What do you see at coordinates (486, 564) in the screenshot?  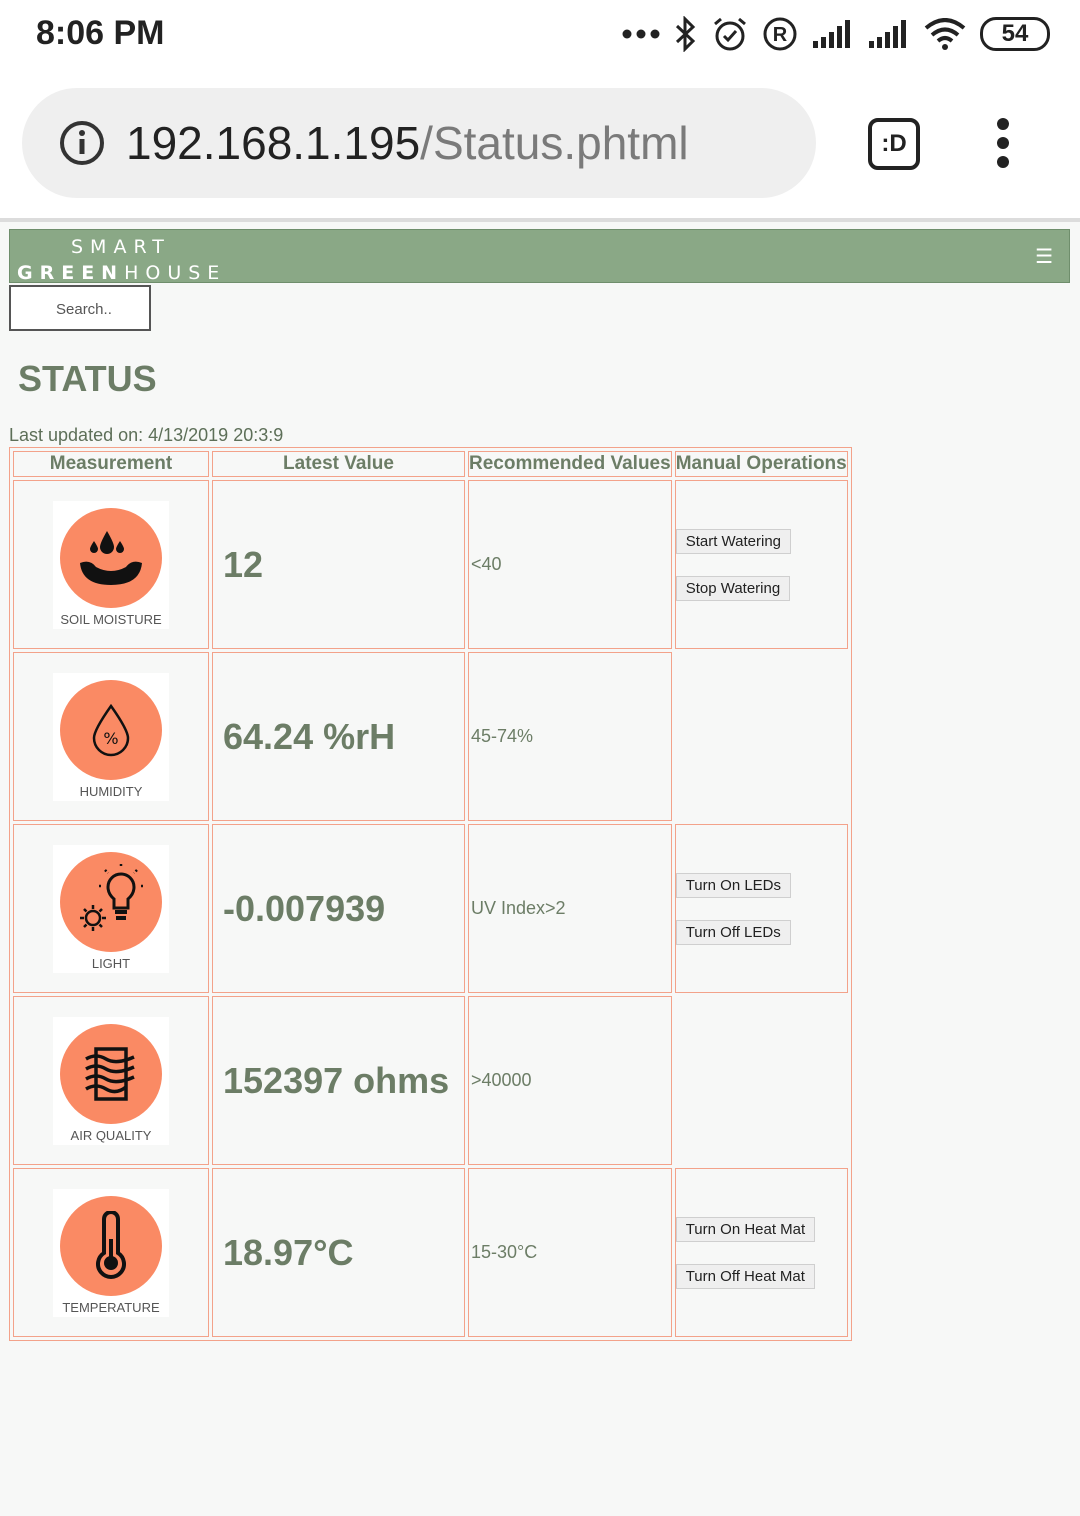 I see `recommended-value: <40` at bounding box center [486, 564].